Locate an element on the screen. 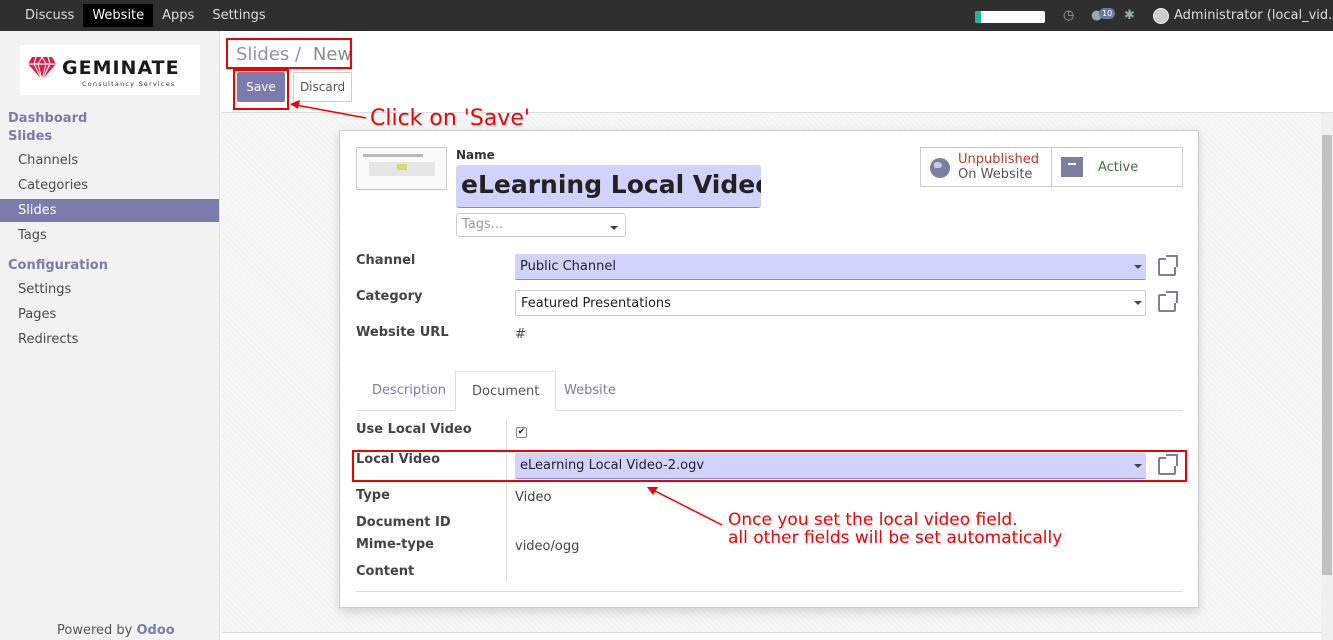 The height and width of the screenshot is (640, 1333). annotation-arrow-save is located at coordinates (331, 111).